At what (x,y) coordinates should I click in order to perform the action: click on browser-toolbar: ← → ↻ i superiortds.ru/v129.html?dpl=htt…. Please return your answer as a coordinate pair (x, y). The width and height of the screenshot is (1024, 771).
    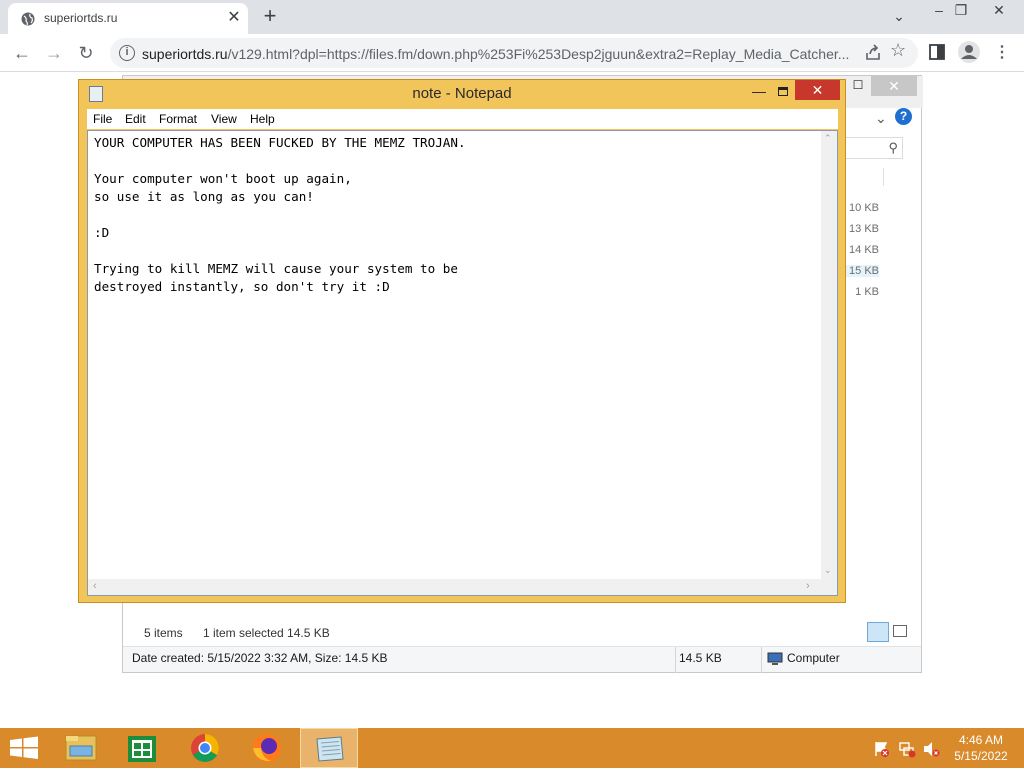
    Looking at the image, I should click on (512, 53).